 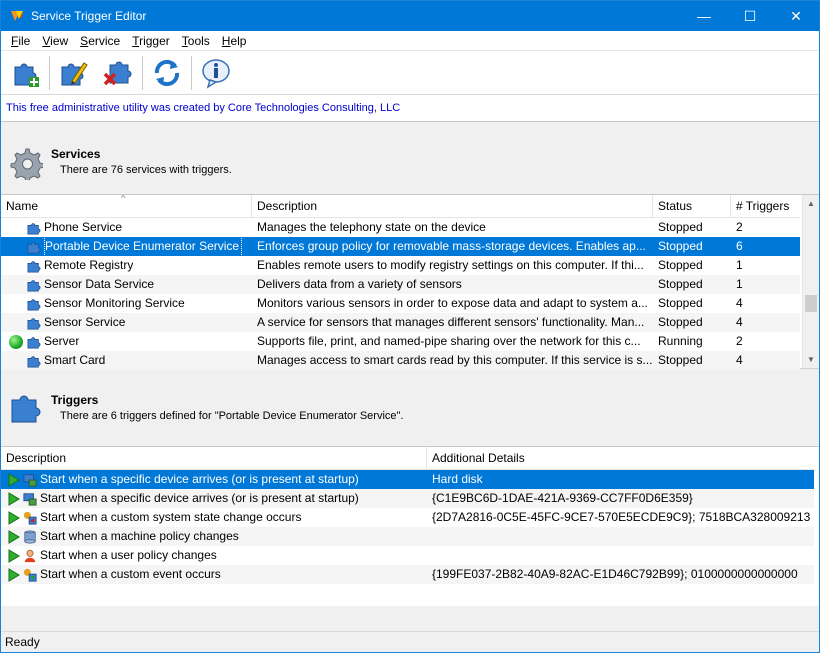 What do you see at coordinates (562, 498) in the screenshot?
I see `trigger-details: {C1E9BC6D-1DAE-421A-9369-CC7FF0D6E359}` at bounding box center [562, 498].